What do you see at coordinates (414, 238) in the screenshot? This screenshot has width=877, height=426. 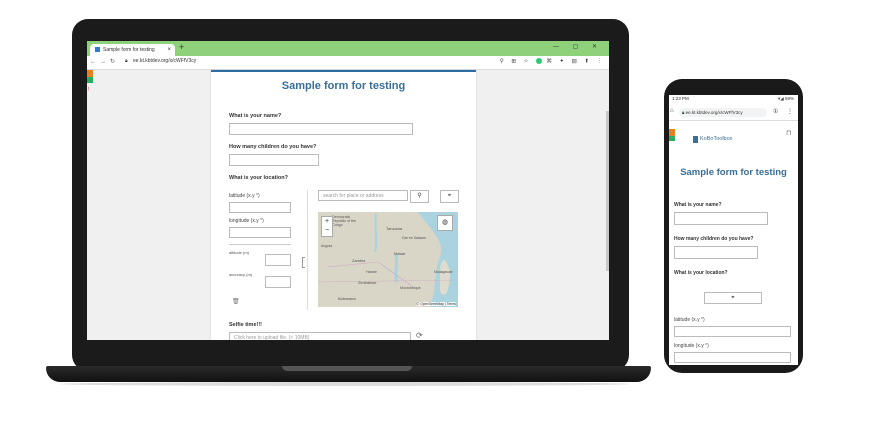 I see `map-label: Dar es Salaam` at bounding box center [414, 238].